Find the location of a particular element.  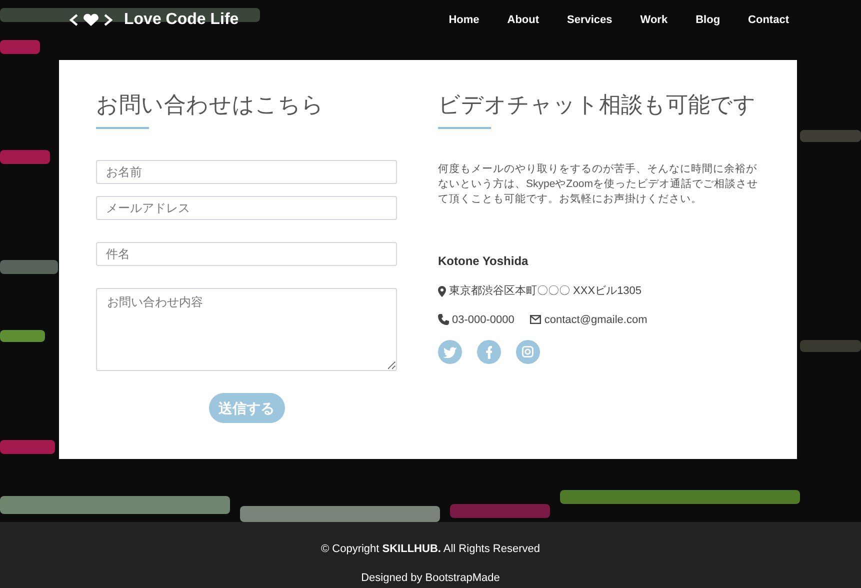

logo-icon is located at coordinates (91, 20).